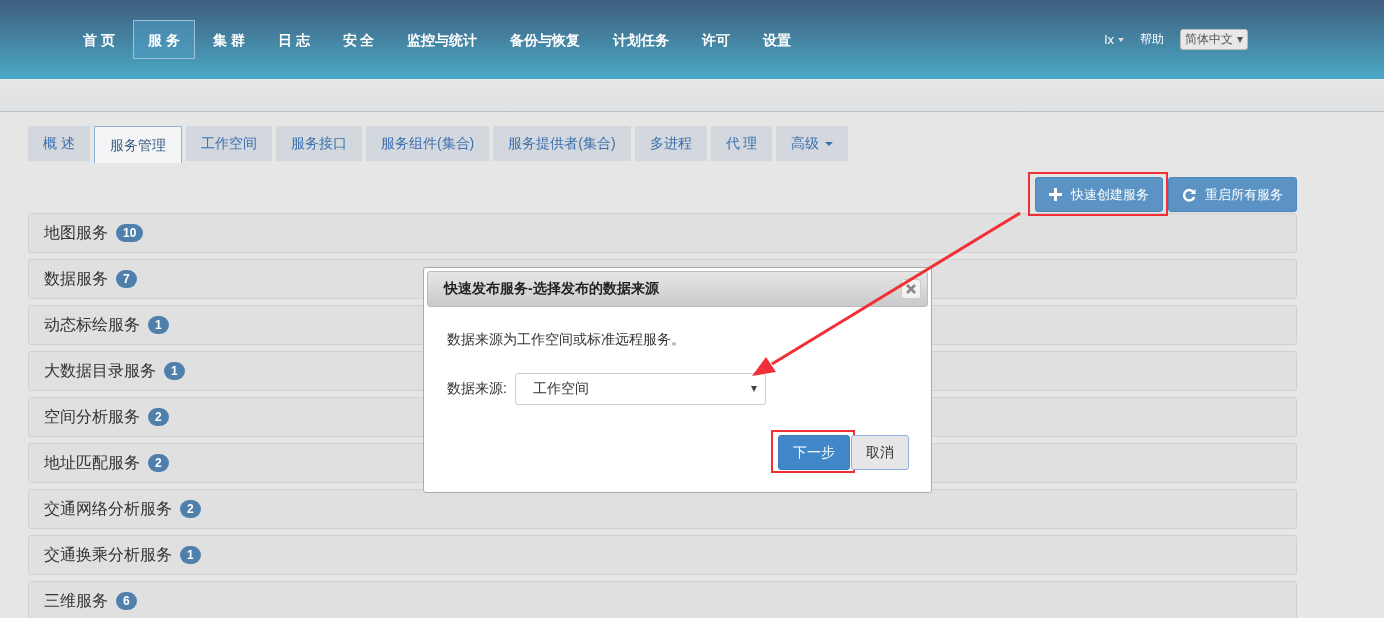 The image size is (1384, 618). Describe the element at coordinates (130, 233) in the screenshot. I see `count-badge: 10` at that location.